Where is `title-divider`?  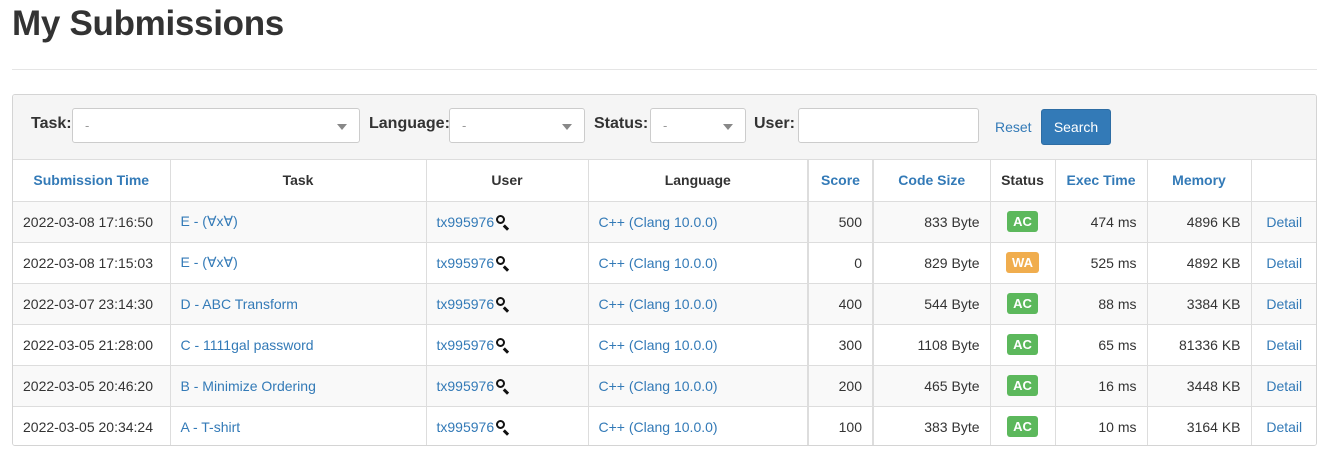
title-divider is located at coordinates (664, 69).